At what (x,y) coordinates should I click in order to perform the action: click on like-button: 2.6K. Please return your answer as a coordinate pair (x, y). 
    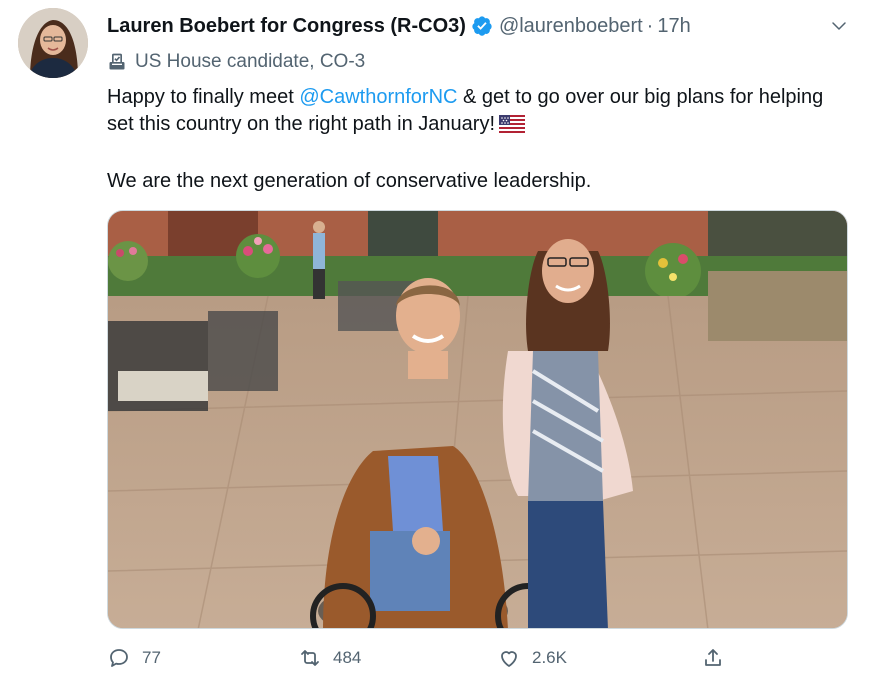
    Looking at the image, I should click on (531, 658).